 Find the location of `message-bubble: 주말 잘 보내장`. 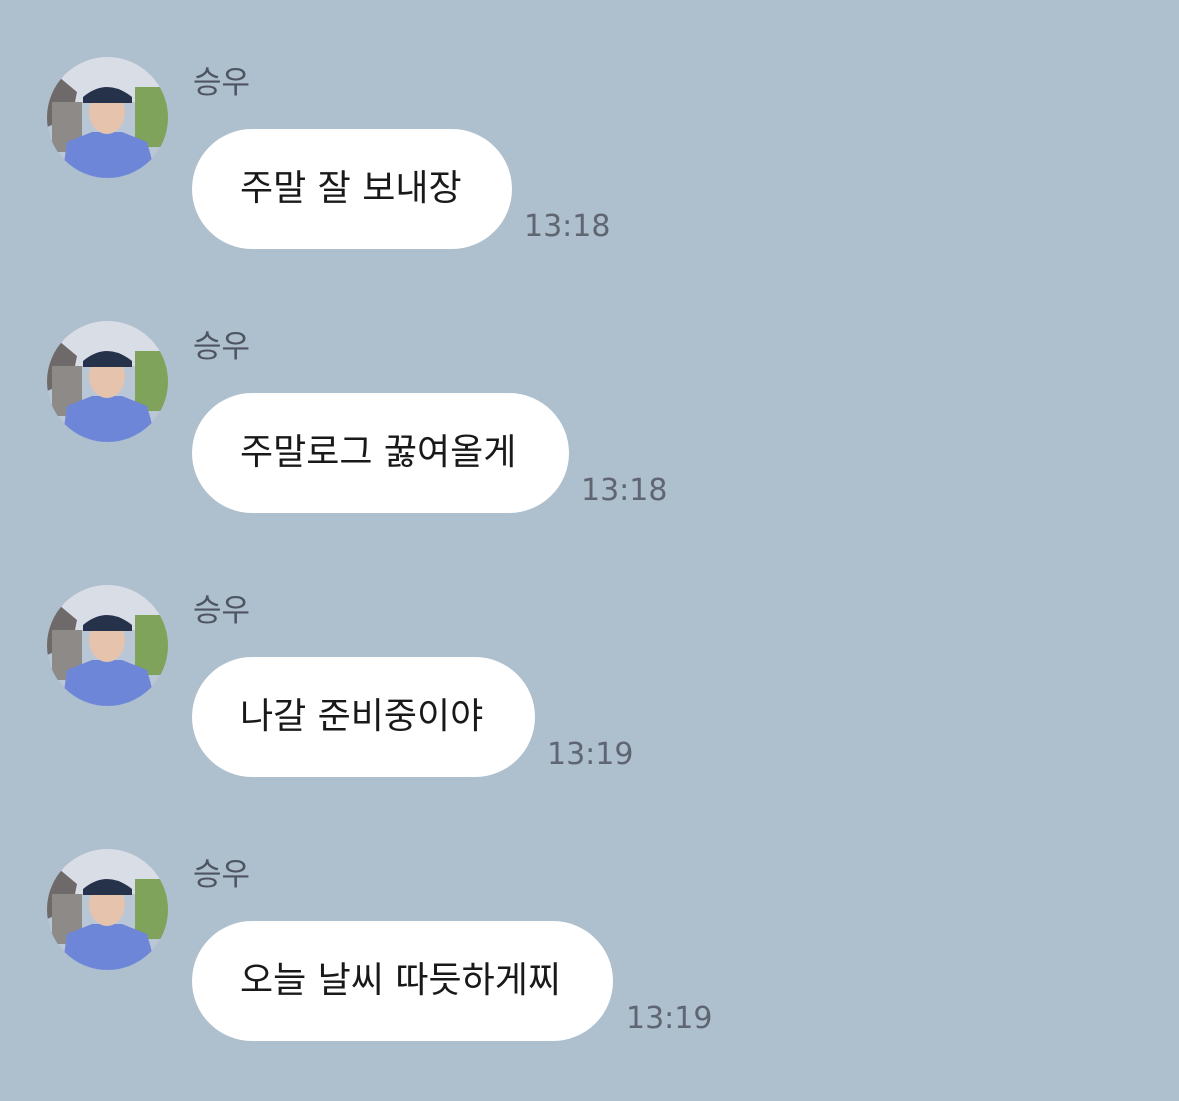

message-bubble: 주말 잘 보내장 is located at coordinates (352, 189).